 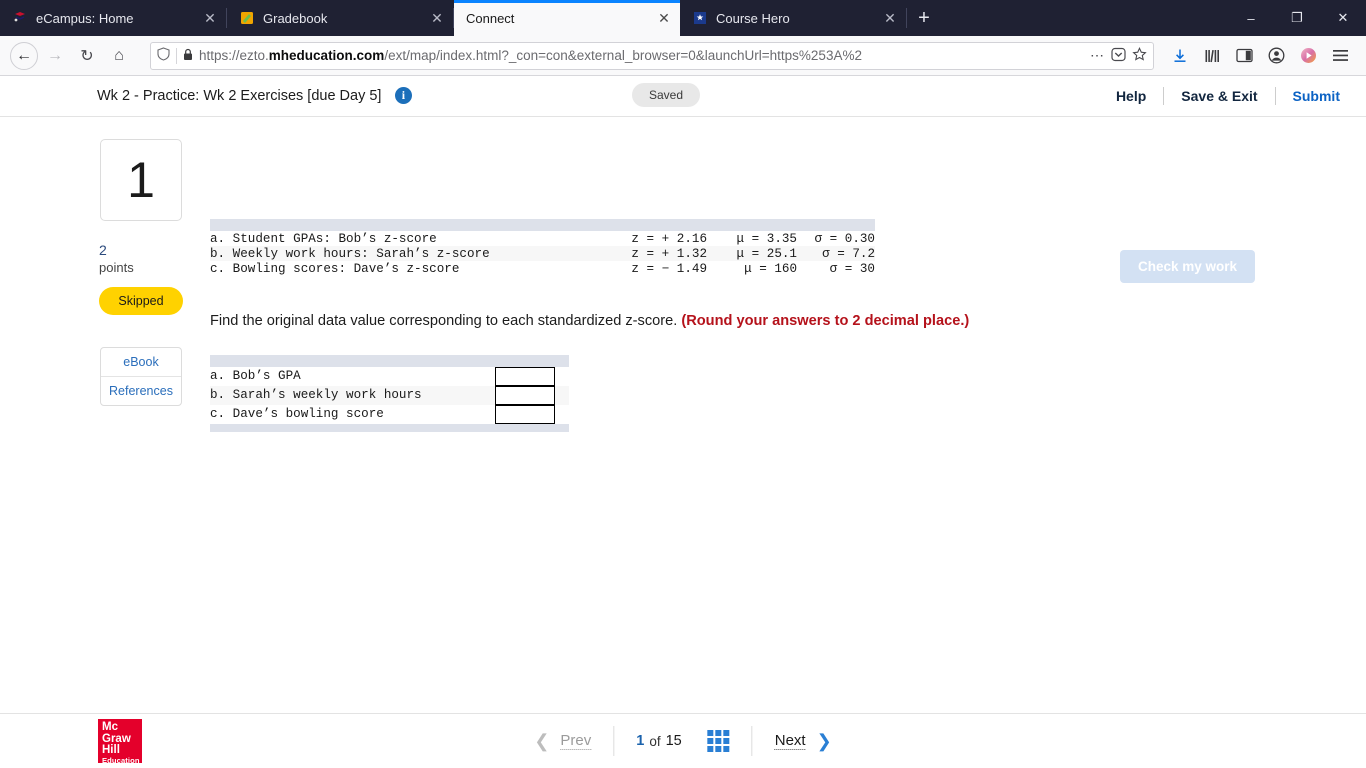 What do you see at coordinates (389, 427) in the screenshot?
I see `answer-table-footer-bar` at bounding box center [389, 427].